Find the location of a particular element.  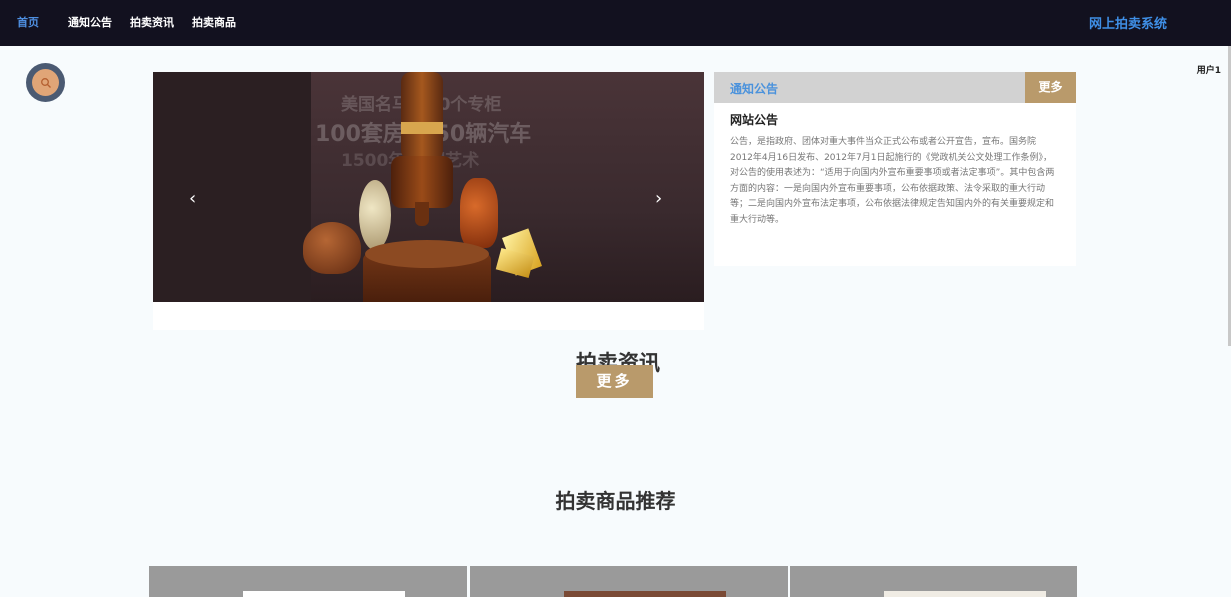

teapot-image is located at coordinates (332, 248).